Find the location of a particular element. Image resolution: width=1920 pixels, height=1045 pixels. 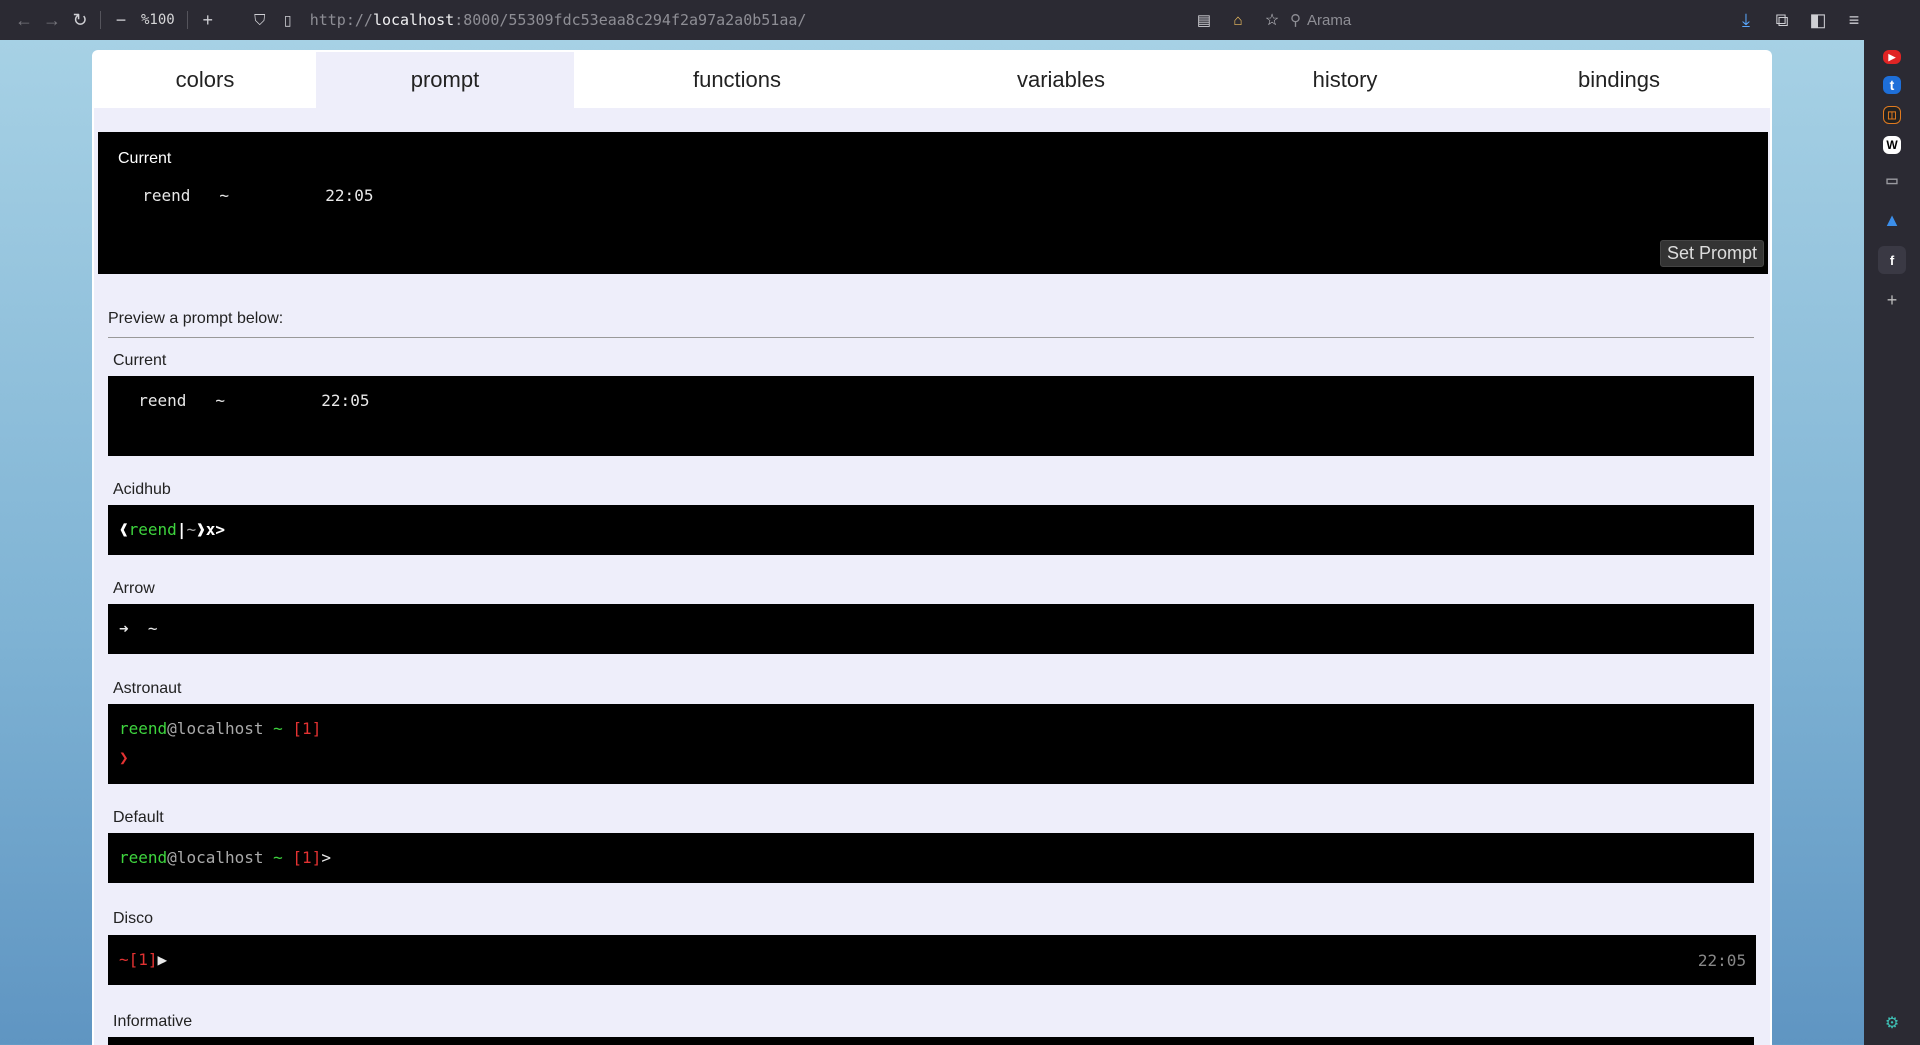

search-icon: ⚲ is located at coordinates (1295, 20).